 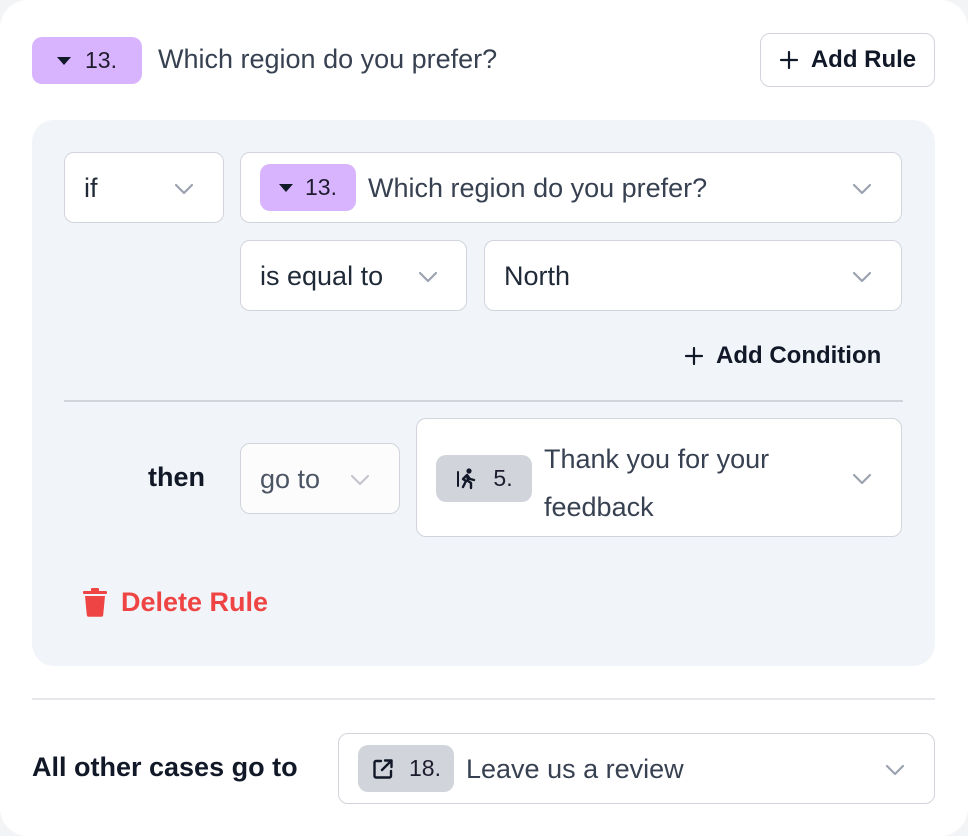 I want to click on target-question-select: 5. Thank you for your feedback, so click(x=659, y=477).